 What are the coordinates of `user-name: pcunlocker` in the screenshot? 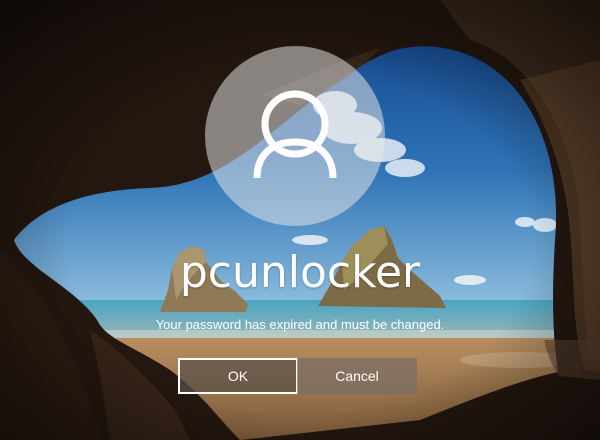 It's located at (300, 272).